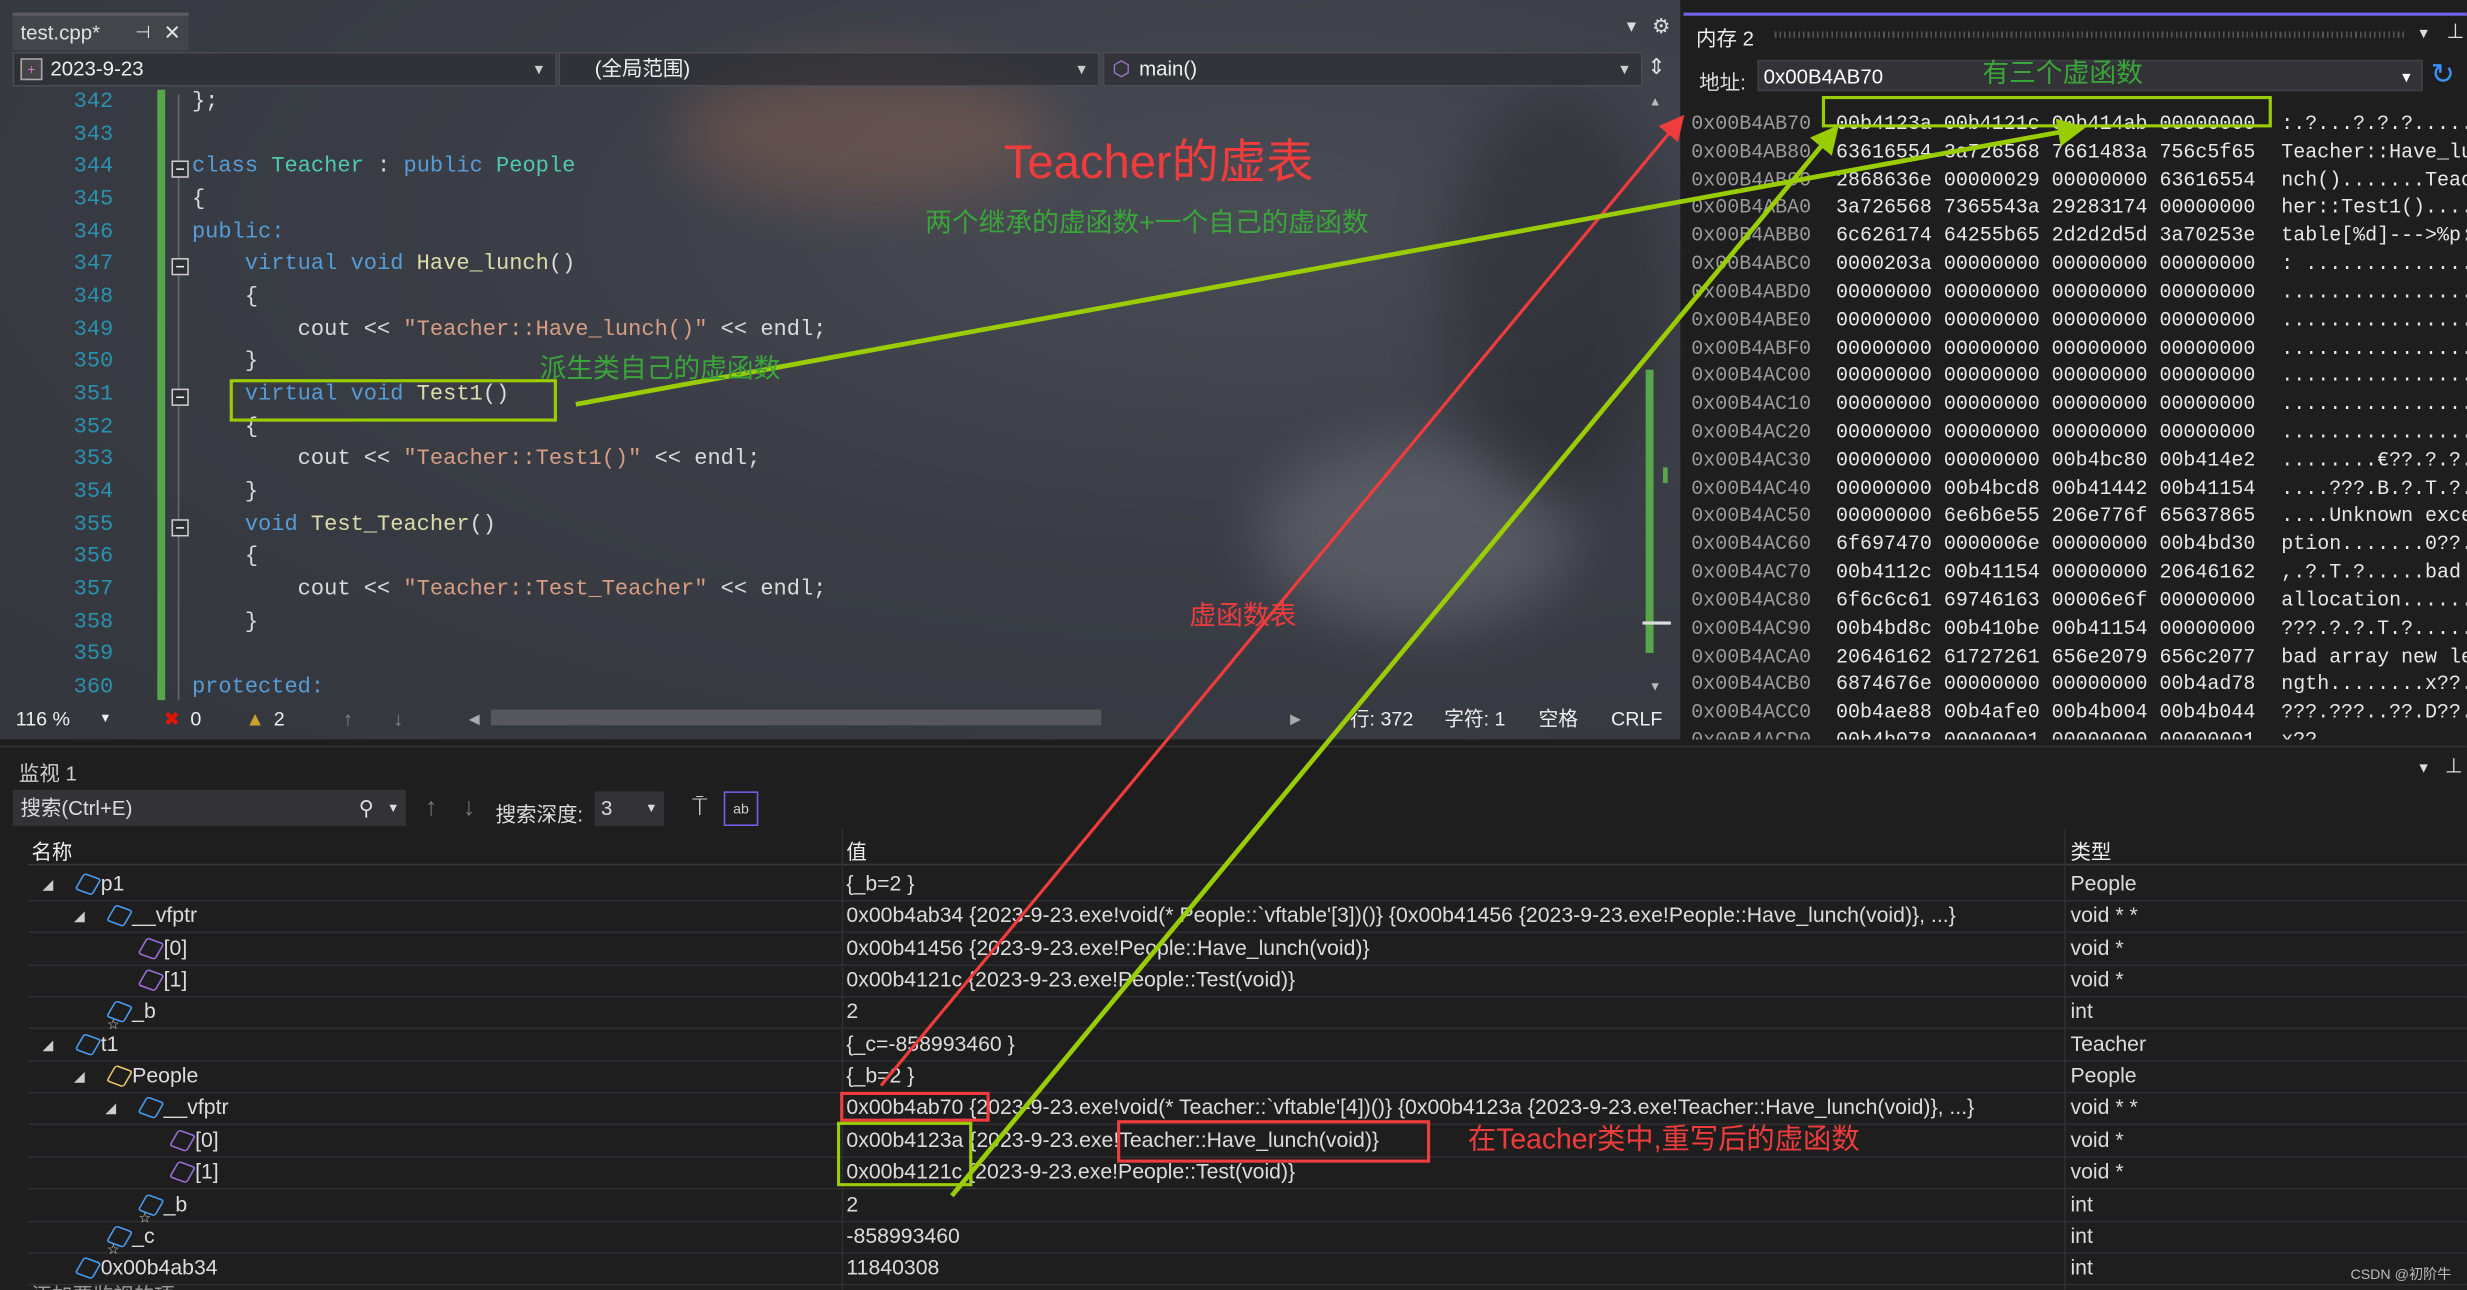 The image size is (2467, 1290). I want to click on annotation-vtable-label: 虚函数表, so click(1243, 616).